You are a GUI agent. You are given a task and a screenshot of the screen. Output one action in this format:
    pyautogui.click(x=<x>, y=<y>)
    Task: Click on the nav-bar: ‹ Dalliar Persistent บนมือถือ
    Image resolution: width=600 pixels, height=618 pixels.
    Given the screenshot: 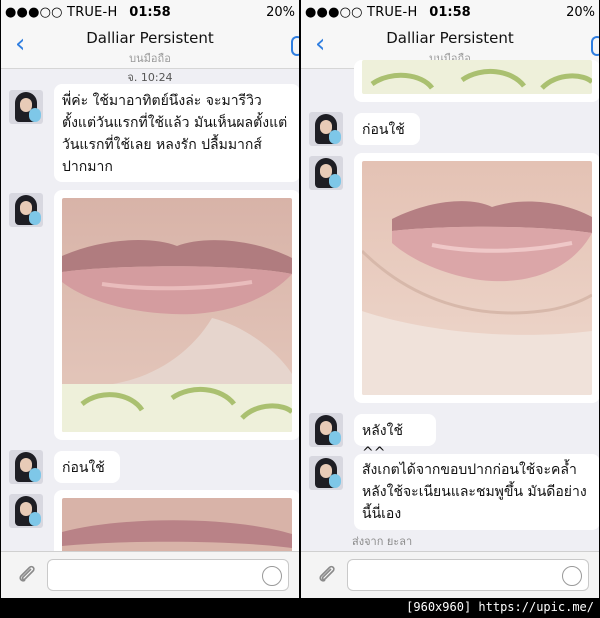 What is the action you would take?
    pyautogui.click(x=150, y=46)
    